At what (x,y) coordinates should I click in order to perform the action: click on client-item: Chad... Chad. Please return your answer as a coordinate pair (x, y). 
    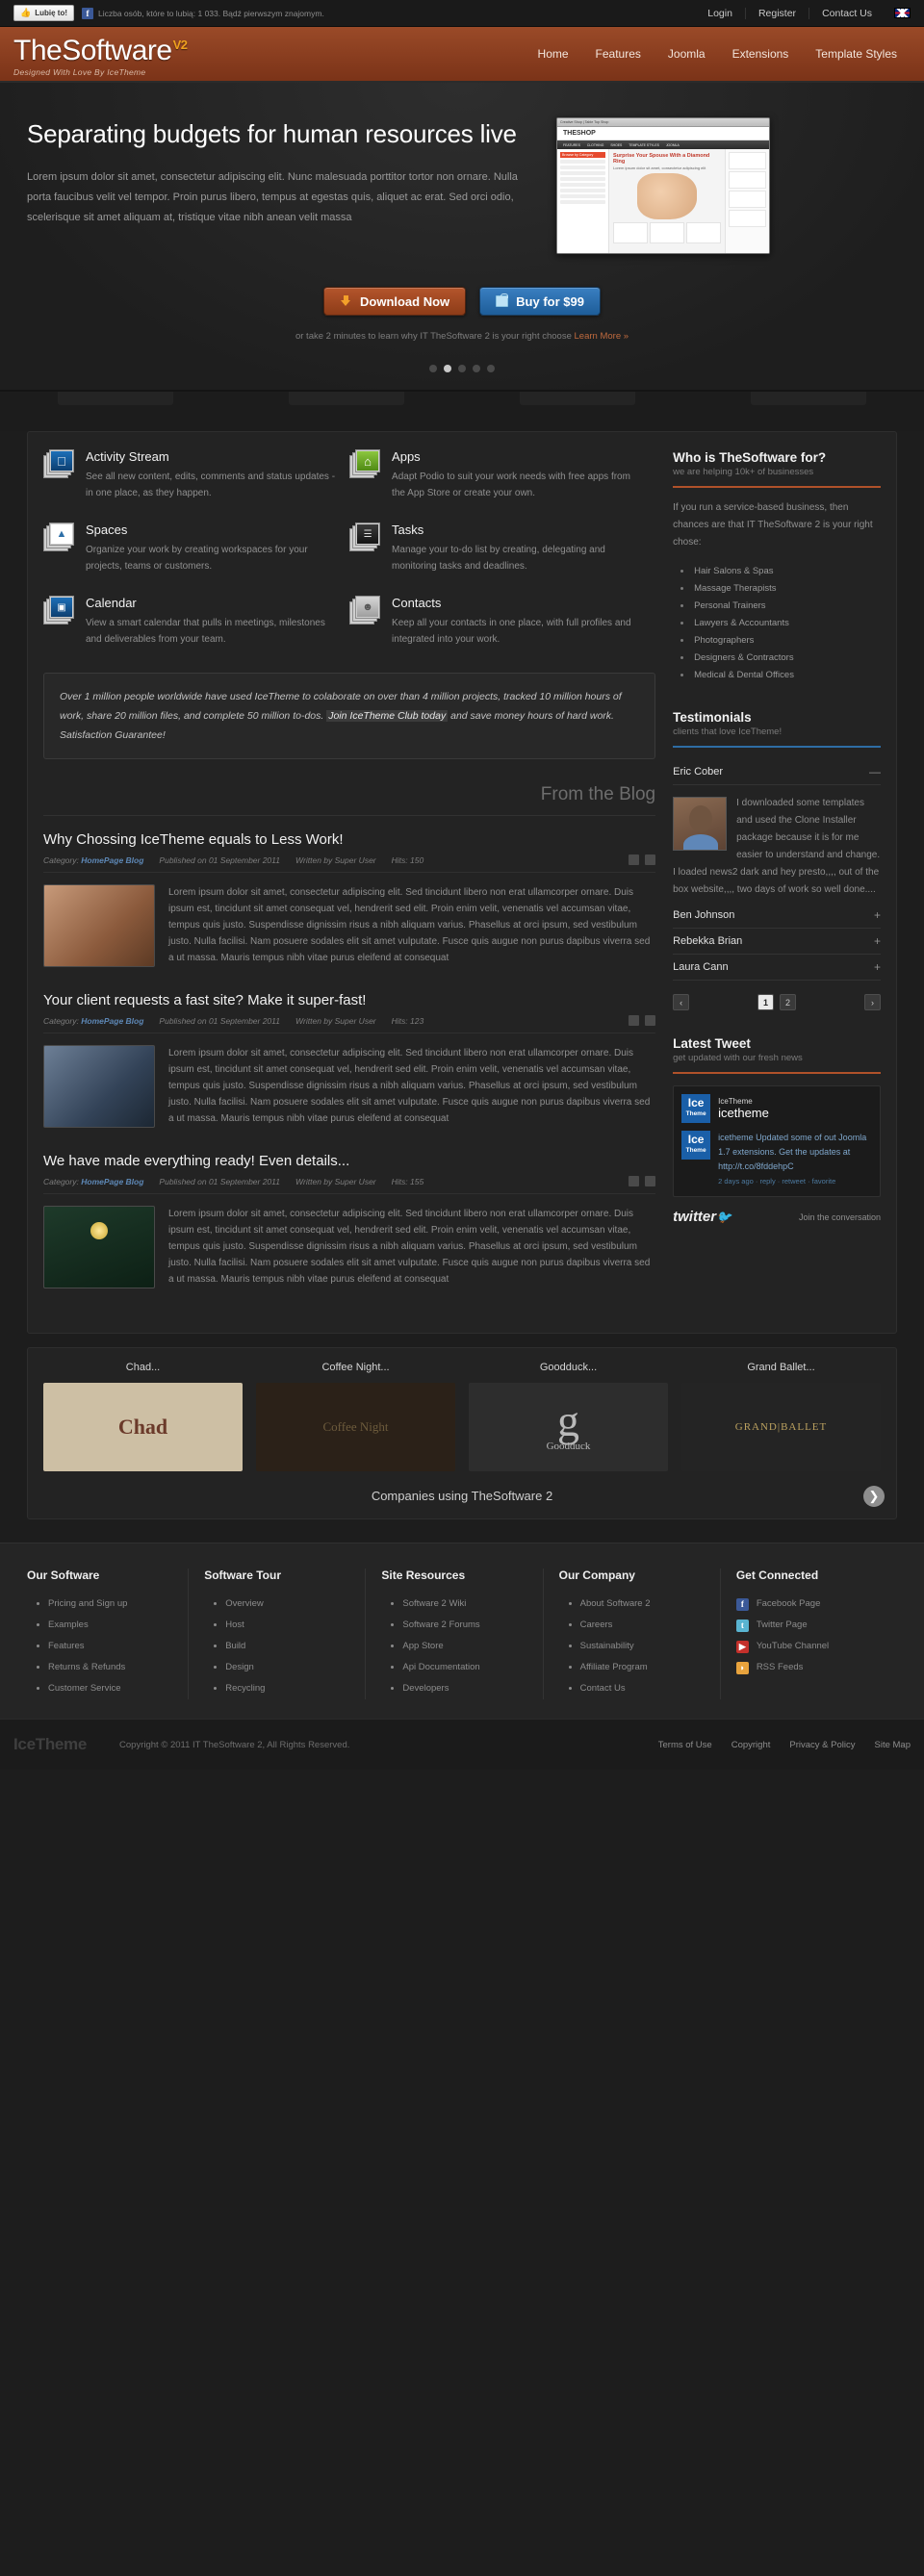
    Looking at the image, I should click on (143, 1416).